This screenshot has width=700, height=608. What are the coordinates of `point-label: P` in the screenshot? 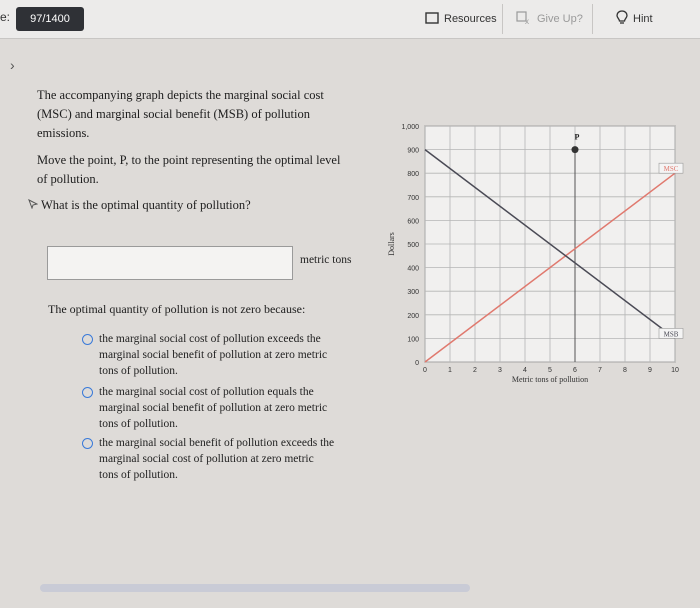 It's located at (577, 137).